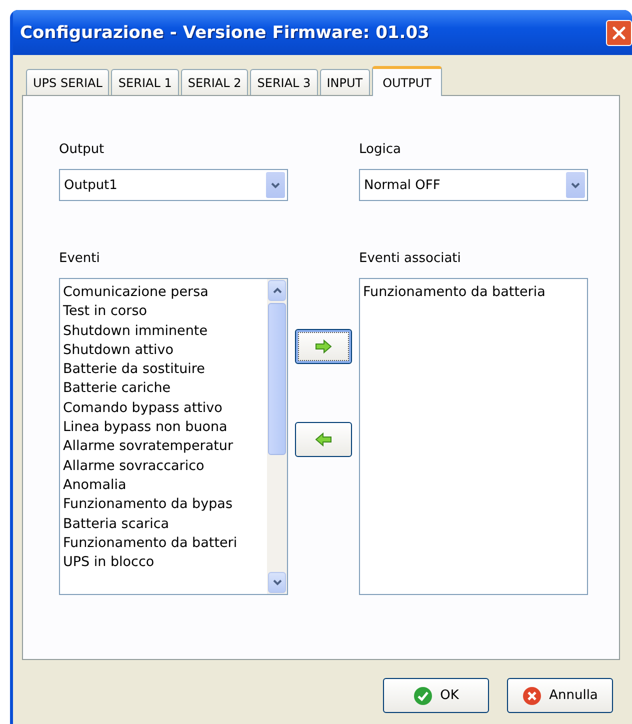  Describe the element at coordinates (473, 185) in the screenshot. I see `dropdown: Normal OFF` at that location.